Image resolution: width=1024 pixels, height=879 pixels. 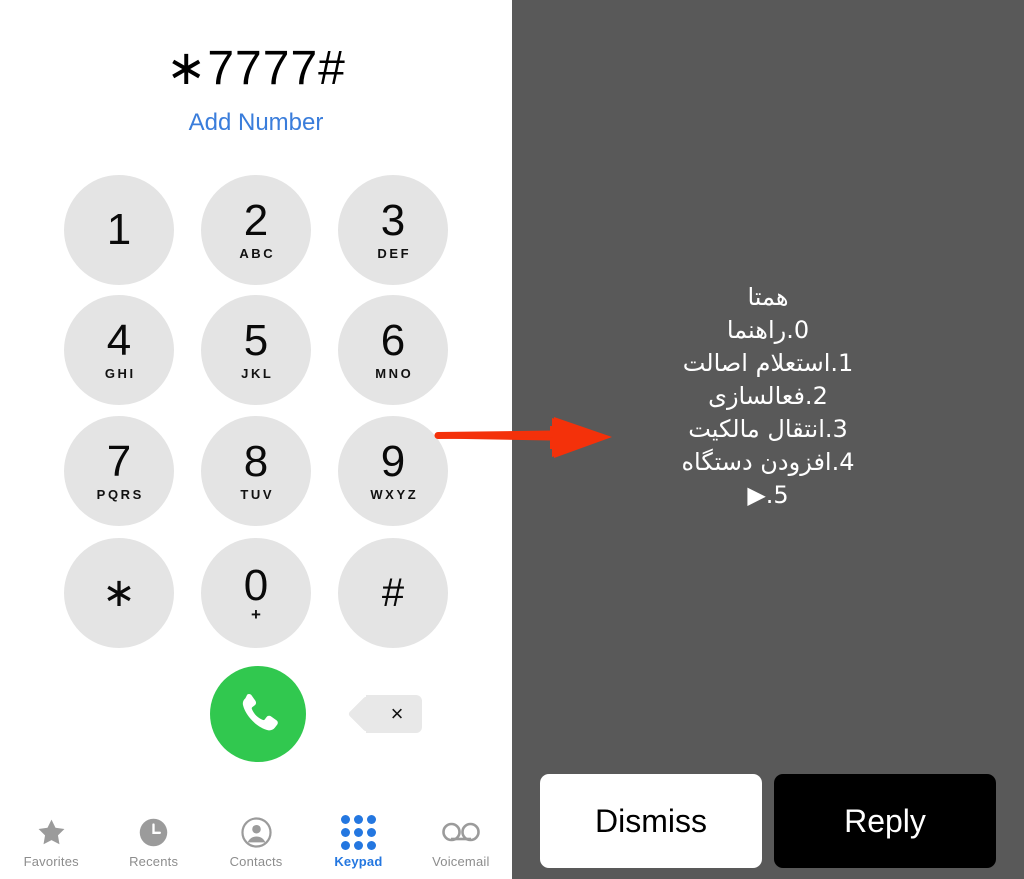 I want to click on keypad-key-9-digit: 9, so click(x=393, y=461).